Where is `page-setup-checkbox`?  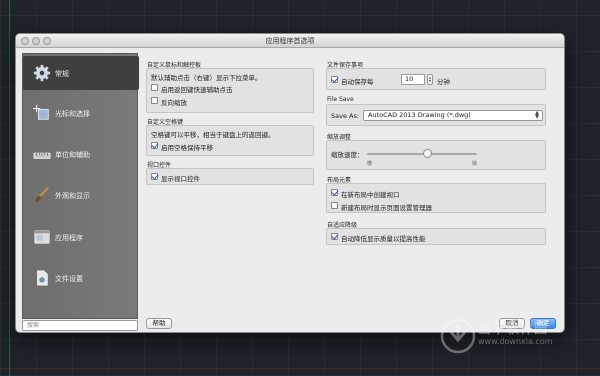
page-setup-checkbox is located at coordinates (334, 205).